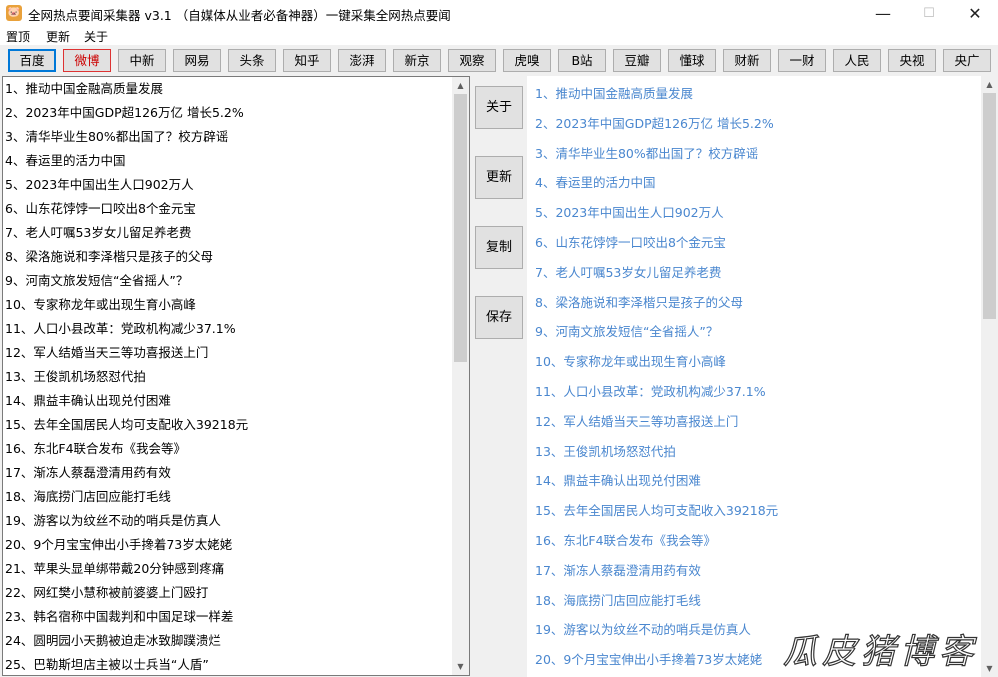 The width and height of the screenshot is (998, 677). What do you see at coordinates (228, 473) in the screenshot?
I see `list-item: 17、渐冻人蔡磊澄清用药有效` at bounding box center [228, 473].